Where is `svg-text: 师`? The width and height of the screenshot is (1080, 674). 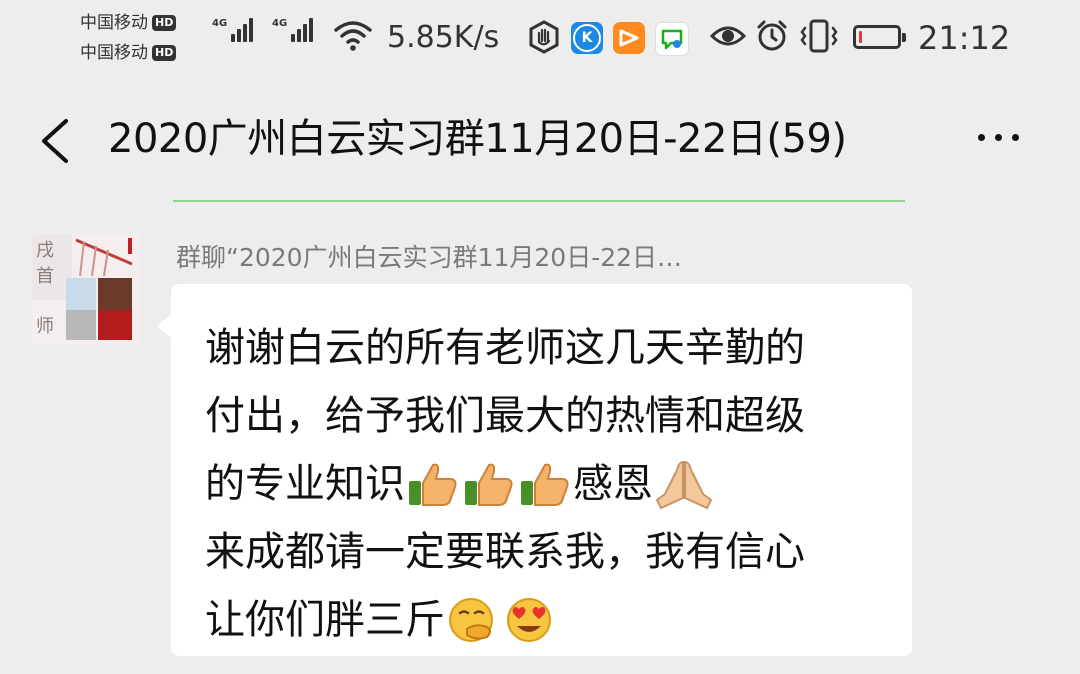
svg-text: 师 is located at coordinates (45, 326).